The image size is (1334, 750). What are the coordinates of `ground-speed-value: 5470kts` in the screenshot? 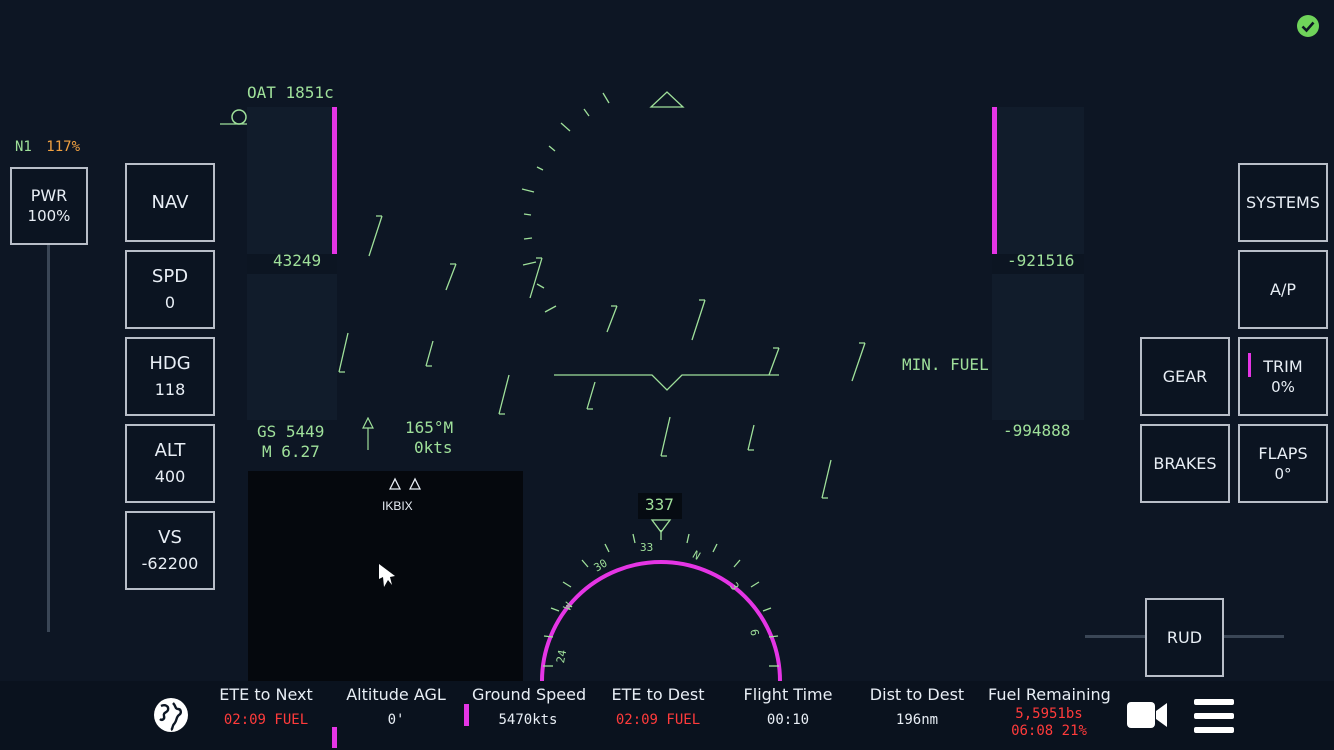 It's located at (528, 720).